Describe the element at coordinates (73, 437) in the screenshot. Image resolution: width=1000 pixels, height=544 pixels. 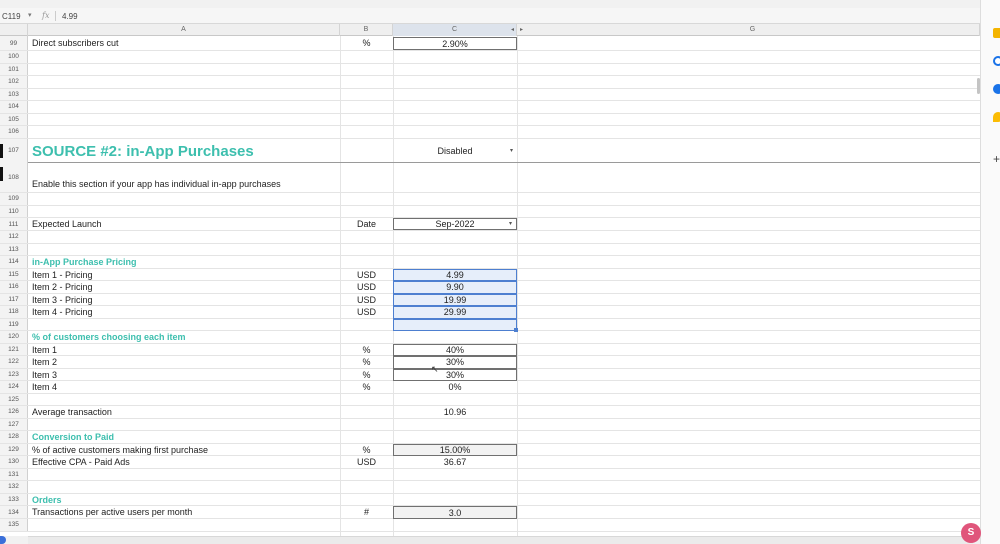
I see `subsection-heading: Conversion to Paid` at that location.